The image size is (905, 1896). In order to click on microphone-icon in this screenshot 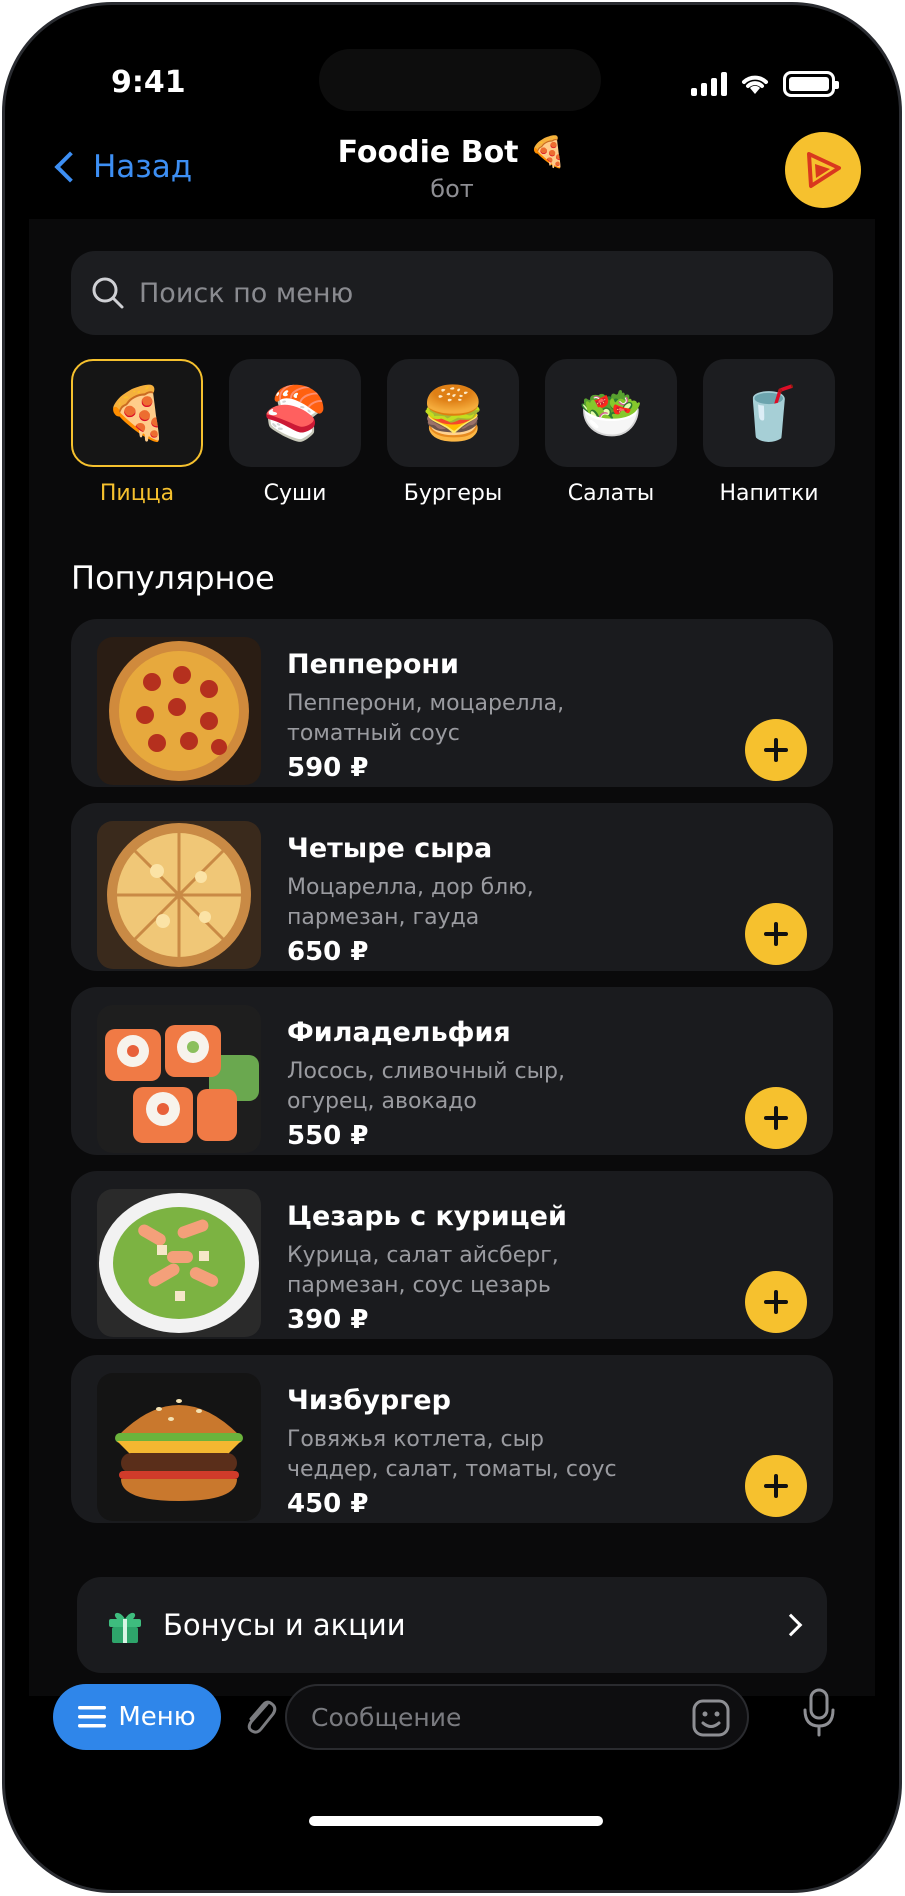, I will do `click(819, 1713)`.